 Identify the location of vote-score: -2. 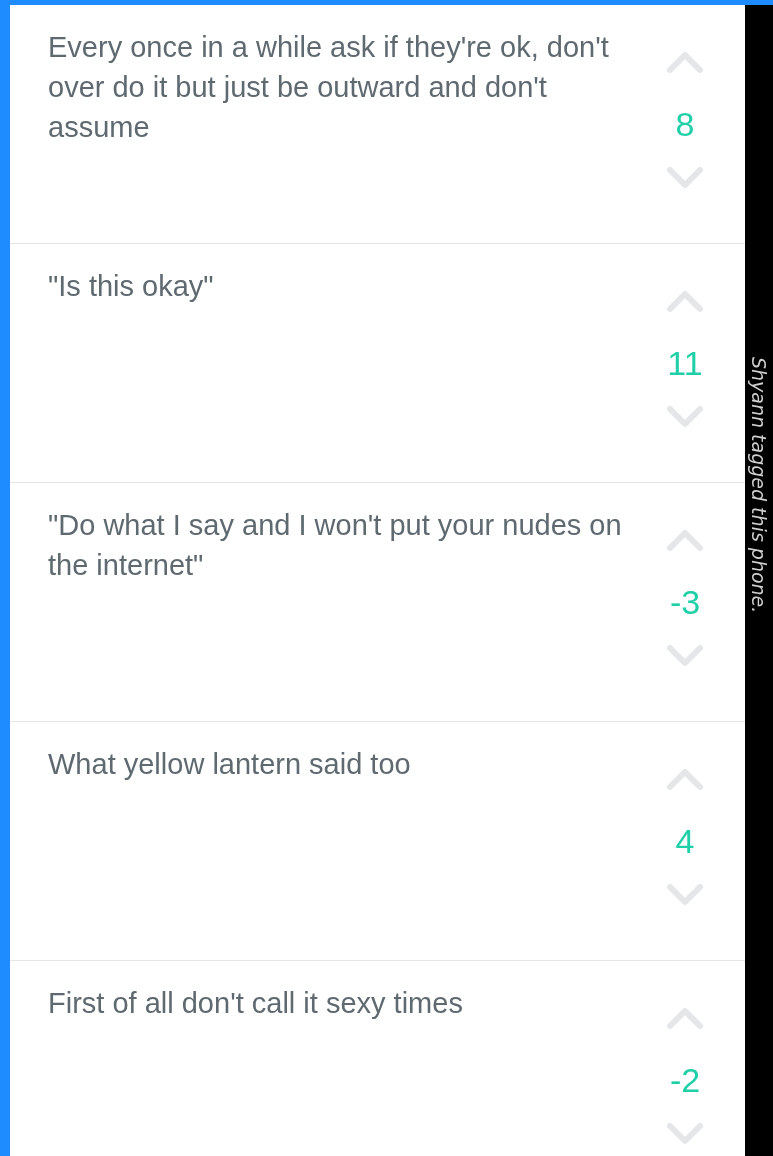
(685, 1080).